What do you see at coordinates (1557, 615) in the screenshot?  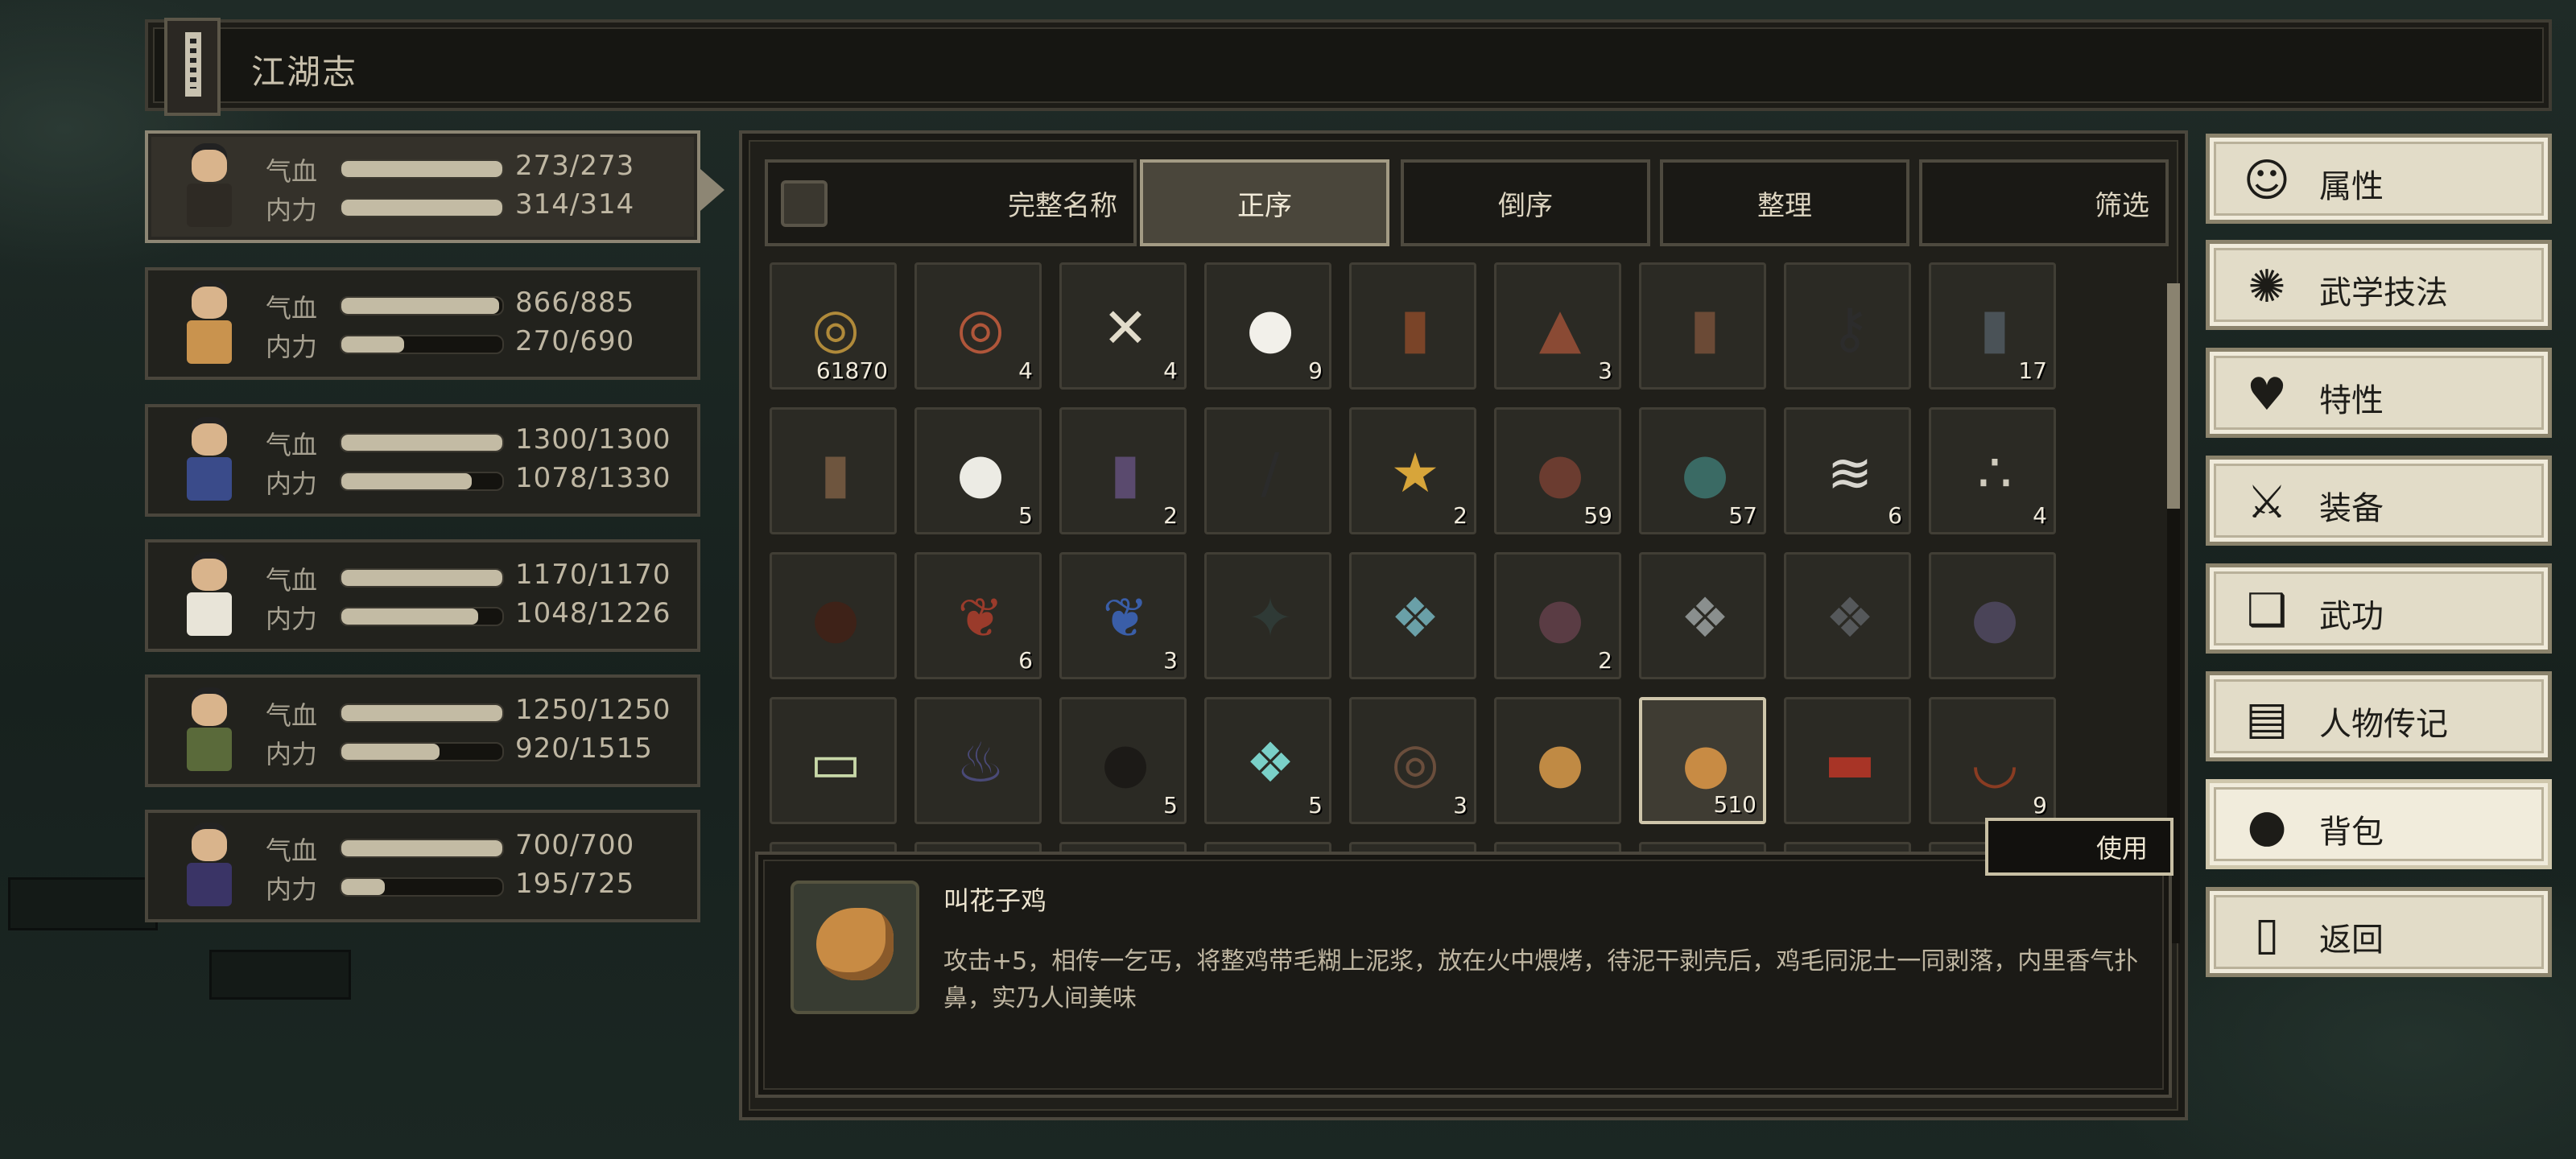 I see `inventory-slot: ● 2` at bounding box center [1557, 615].